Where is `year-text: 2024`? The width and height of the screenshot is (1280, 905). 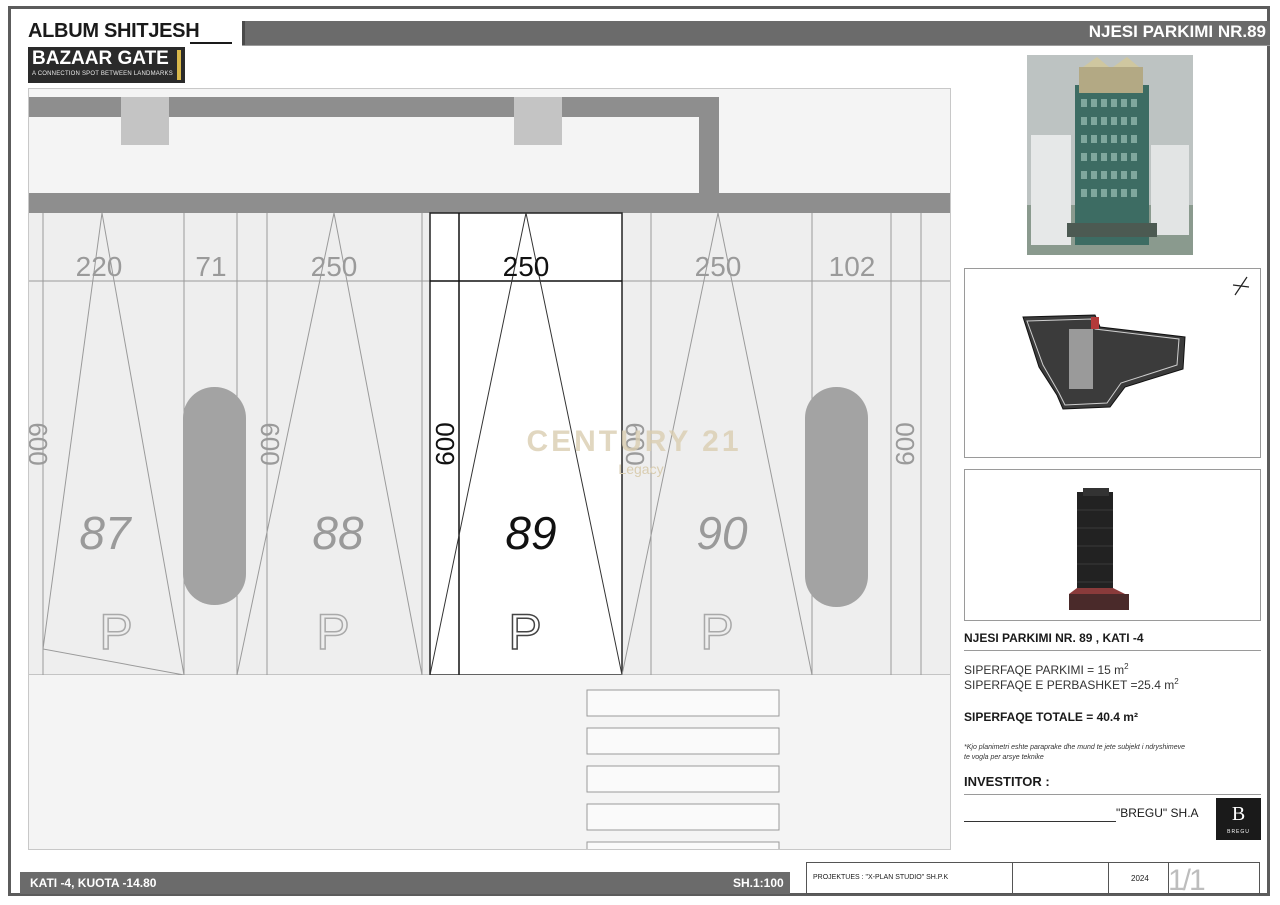 year-text: 2024 is located at coordinates (1140, 878).